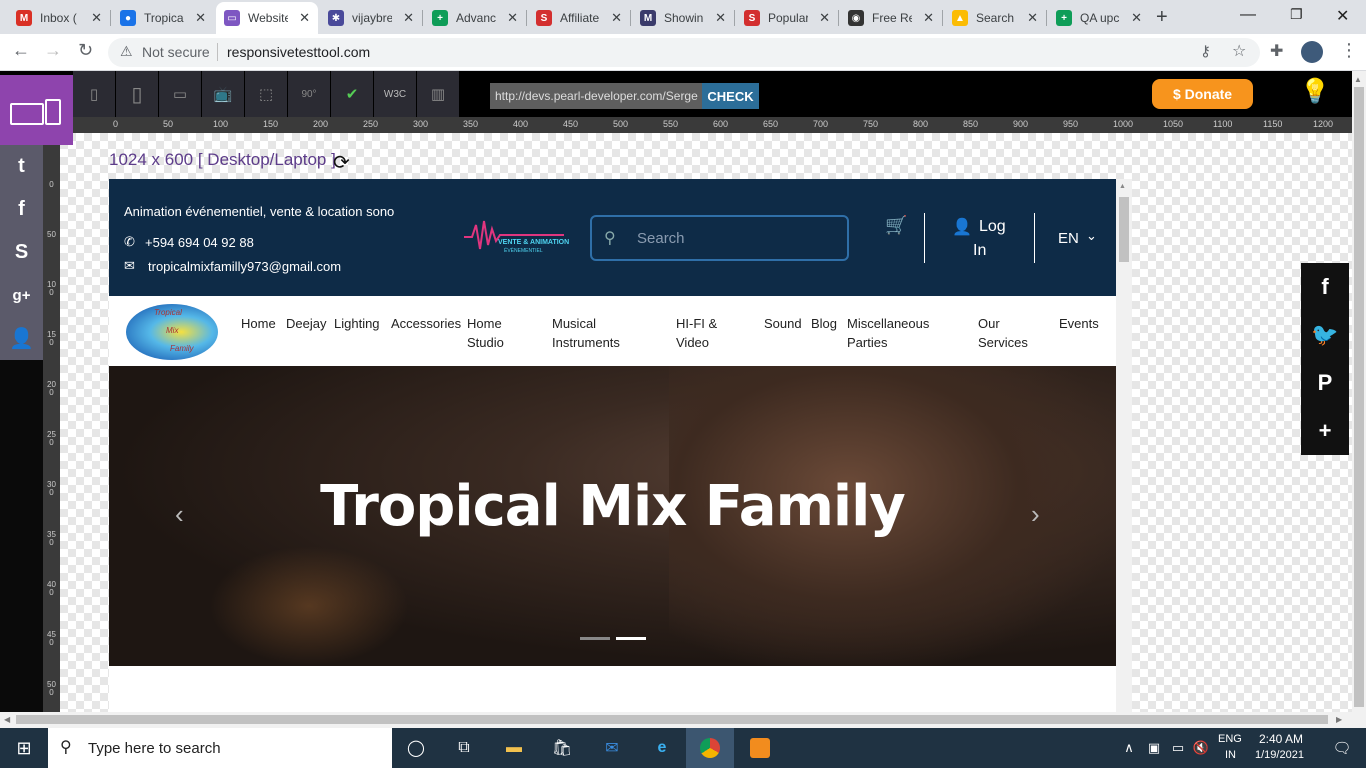  Describe the element at coordinates (94, 94) in the screenshot. I see `mobile-device-icon: ▯` at that location.